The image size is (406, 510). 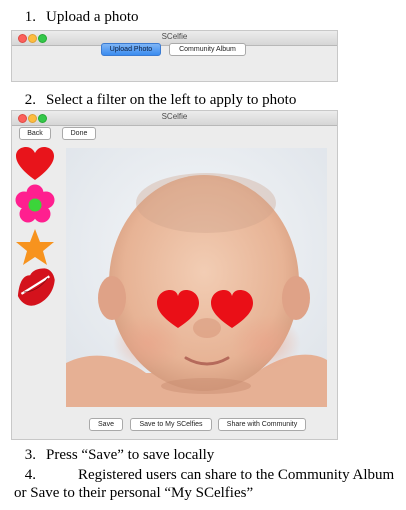 What do you see at coordinates (106, 424) in the screenshot?
I see `save-button: Save` at bounding box center [106, 424].